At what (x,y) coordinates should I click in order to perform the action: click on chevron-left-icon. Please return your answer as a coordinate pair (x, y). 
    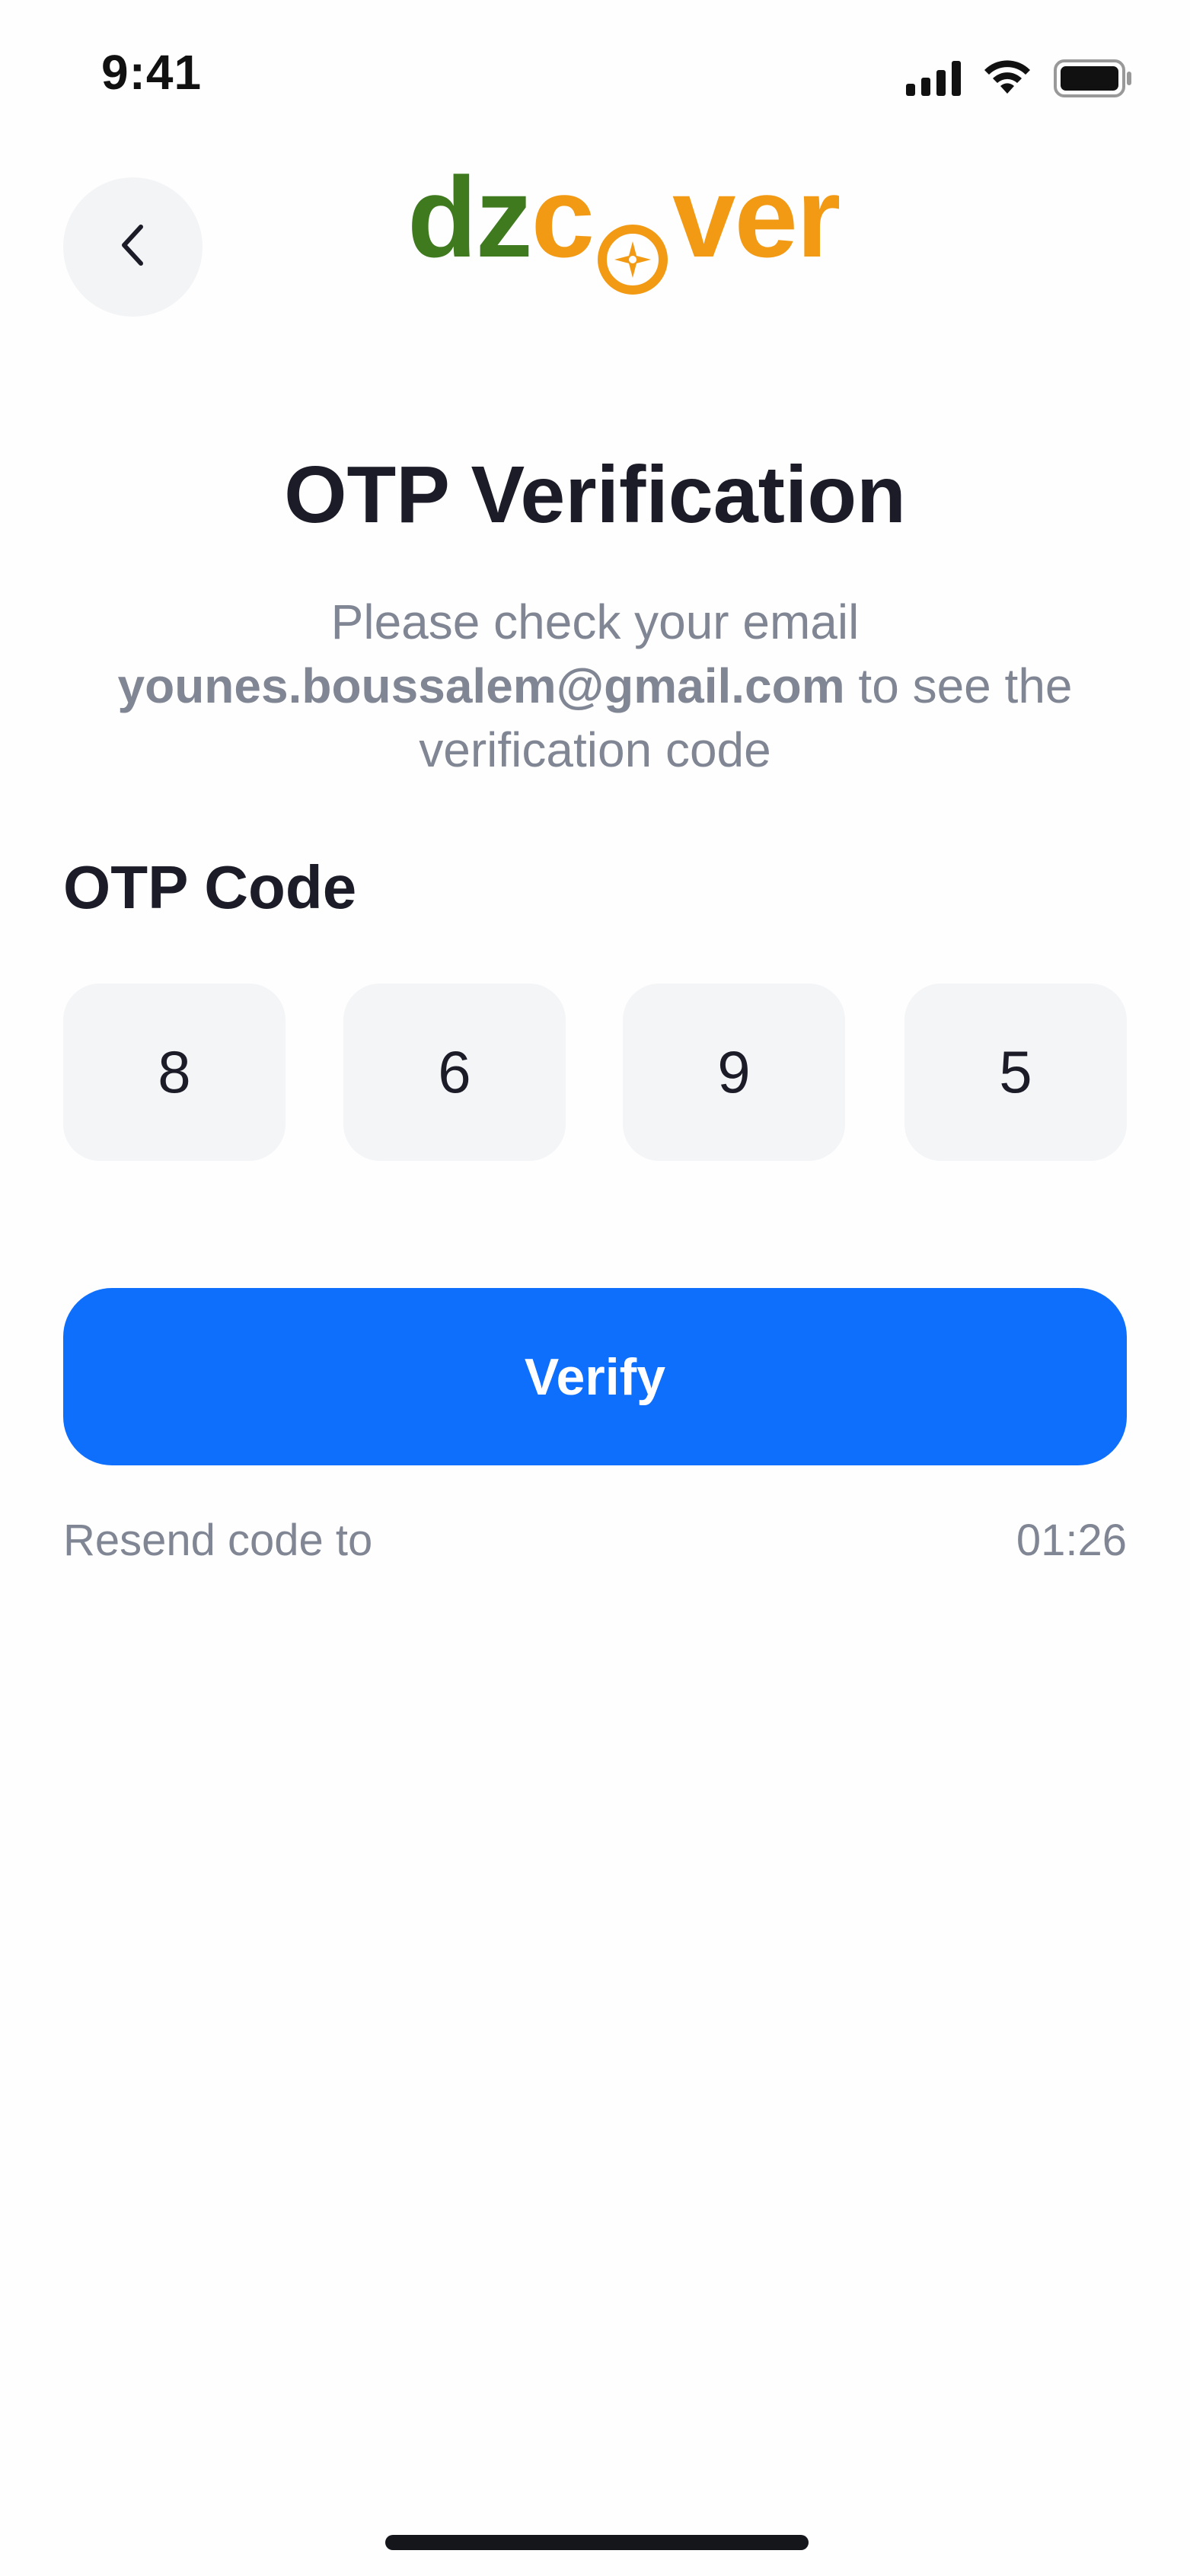
    Looking at the image, I should click on (133, 247).